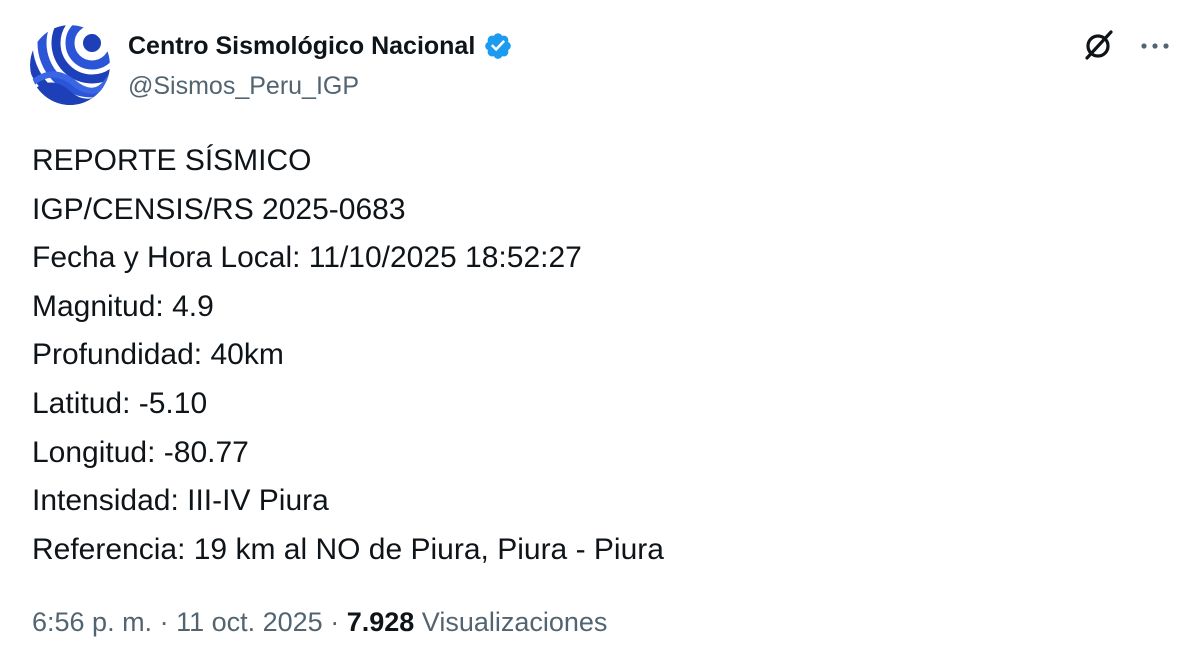 This screenshot has height=655, width=1200. I want to click on tweet-line-longitude: Longitud: -80.77, so click(140, 452).